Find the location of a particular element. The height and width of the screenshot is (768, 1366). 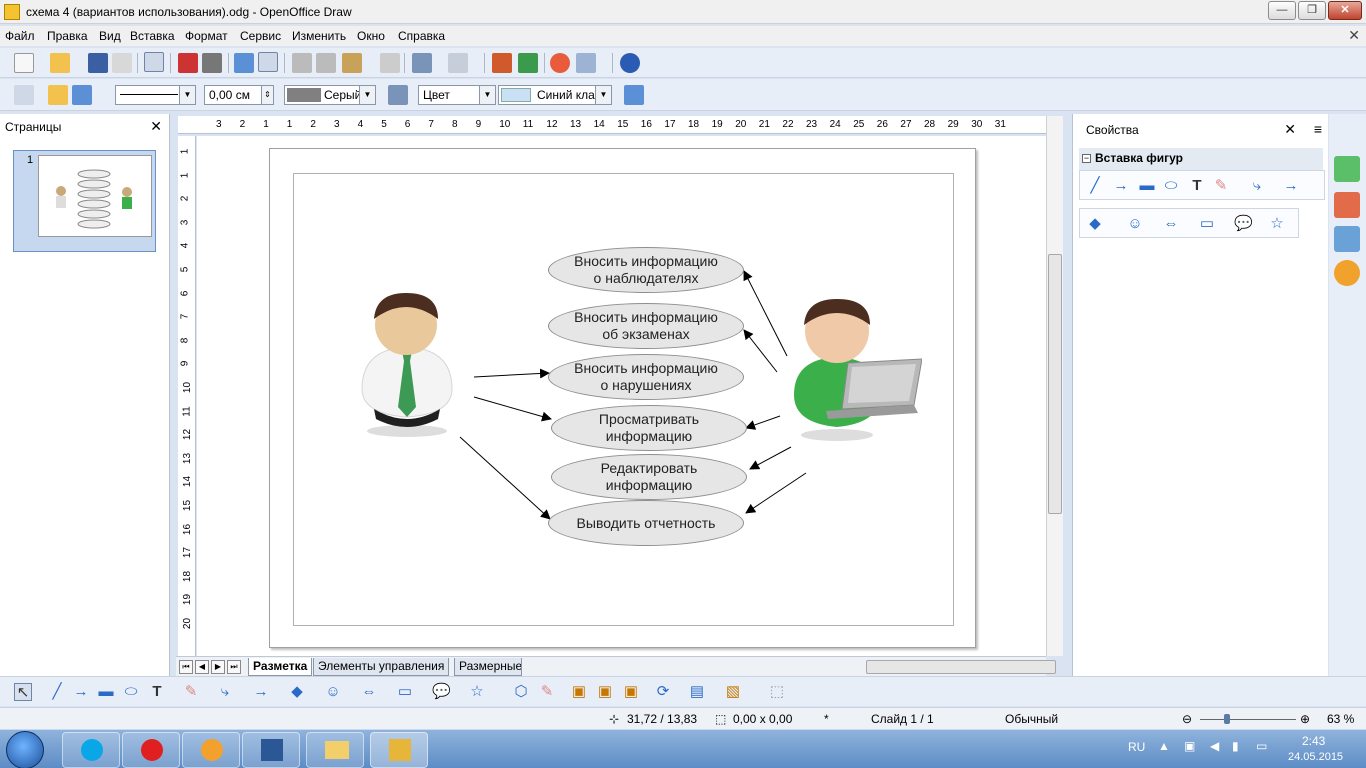

autospellcheck-icon is located at coordinates (268, 62).